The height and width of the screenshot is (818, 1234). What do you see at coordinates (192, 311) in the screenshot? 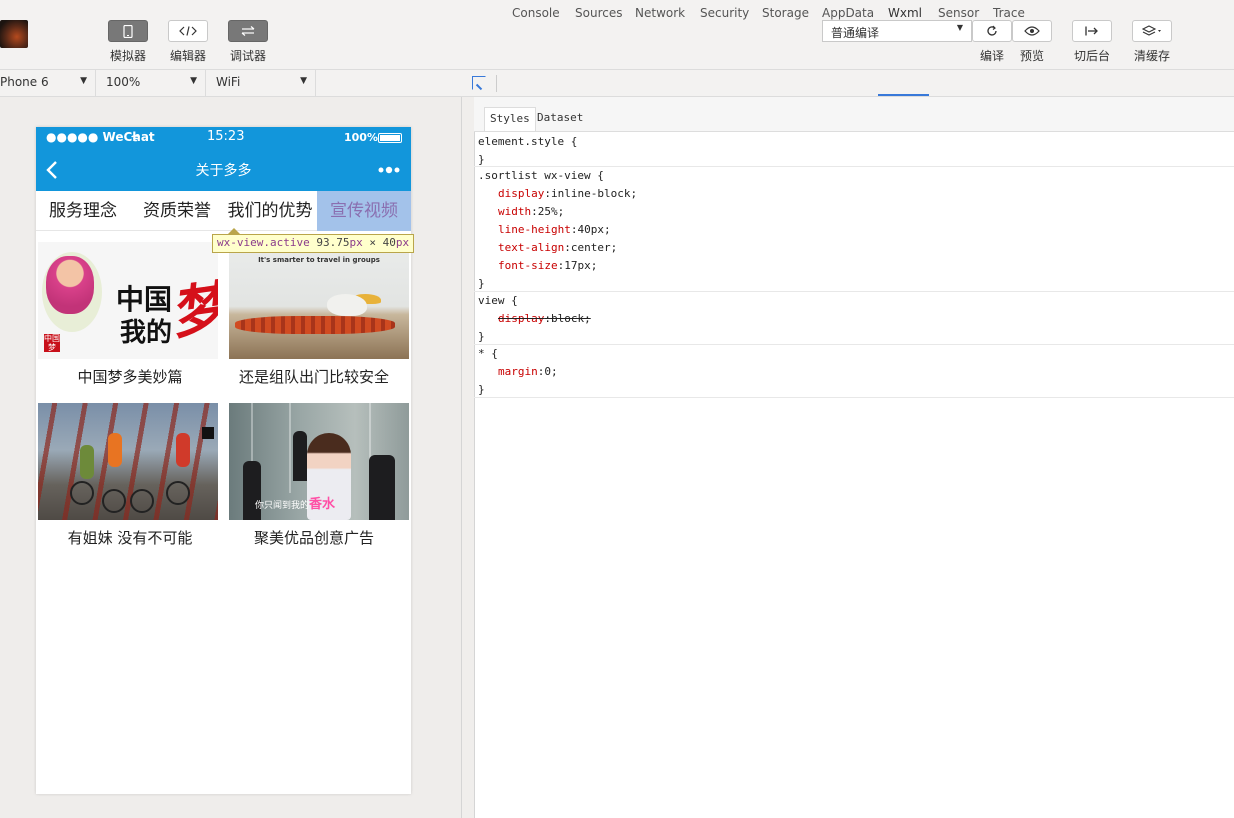
I see `image-text: 梦` at bounding box center [192, 311].